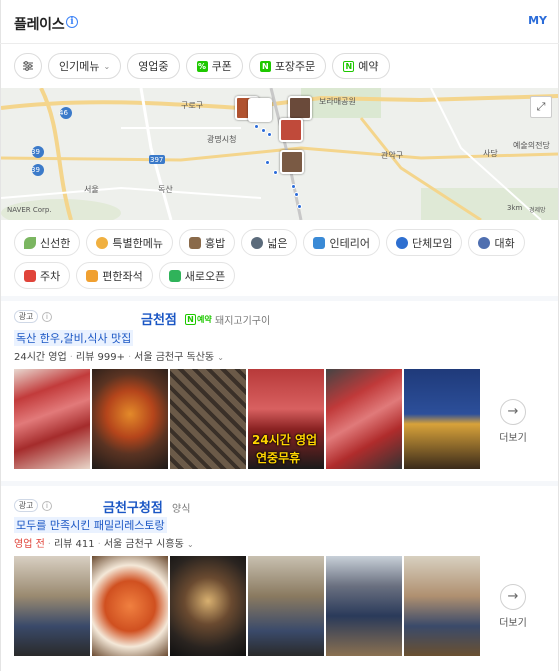 This screenshot has height=671, width=559. I want to click on filter-settings-button, so click(28, 66).